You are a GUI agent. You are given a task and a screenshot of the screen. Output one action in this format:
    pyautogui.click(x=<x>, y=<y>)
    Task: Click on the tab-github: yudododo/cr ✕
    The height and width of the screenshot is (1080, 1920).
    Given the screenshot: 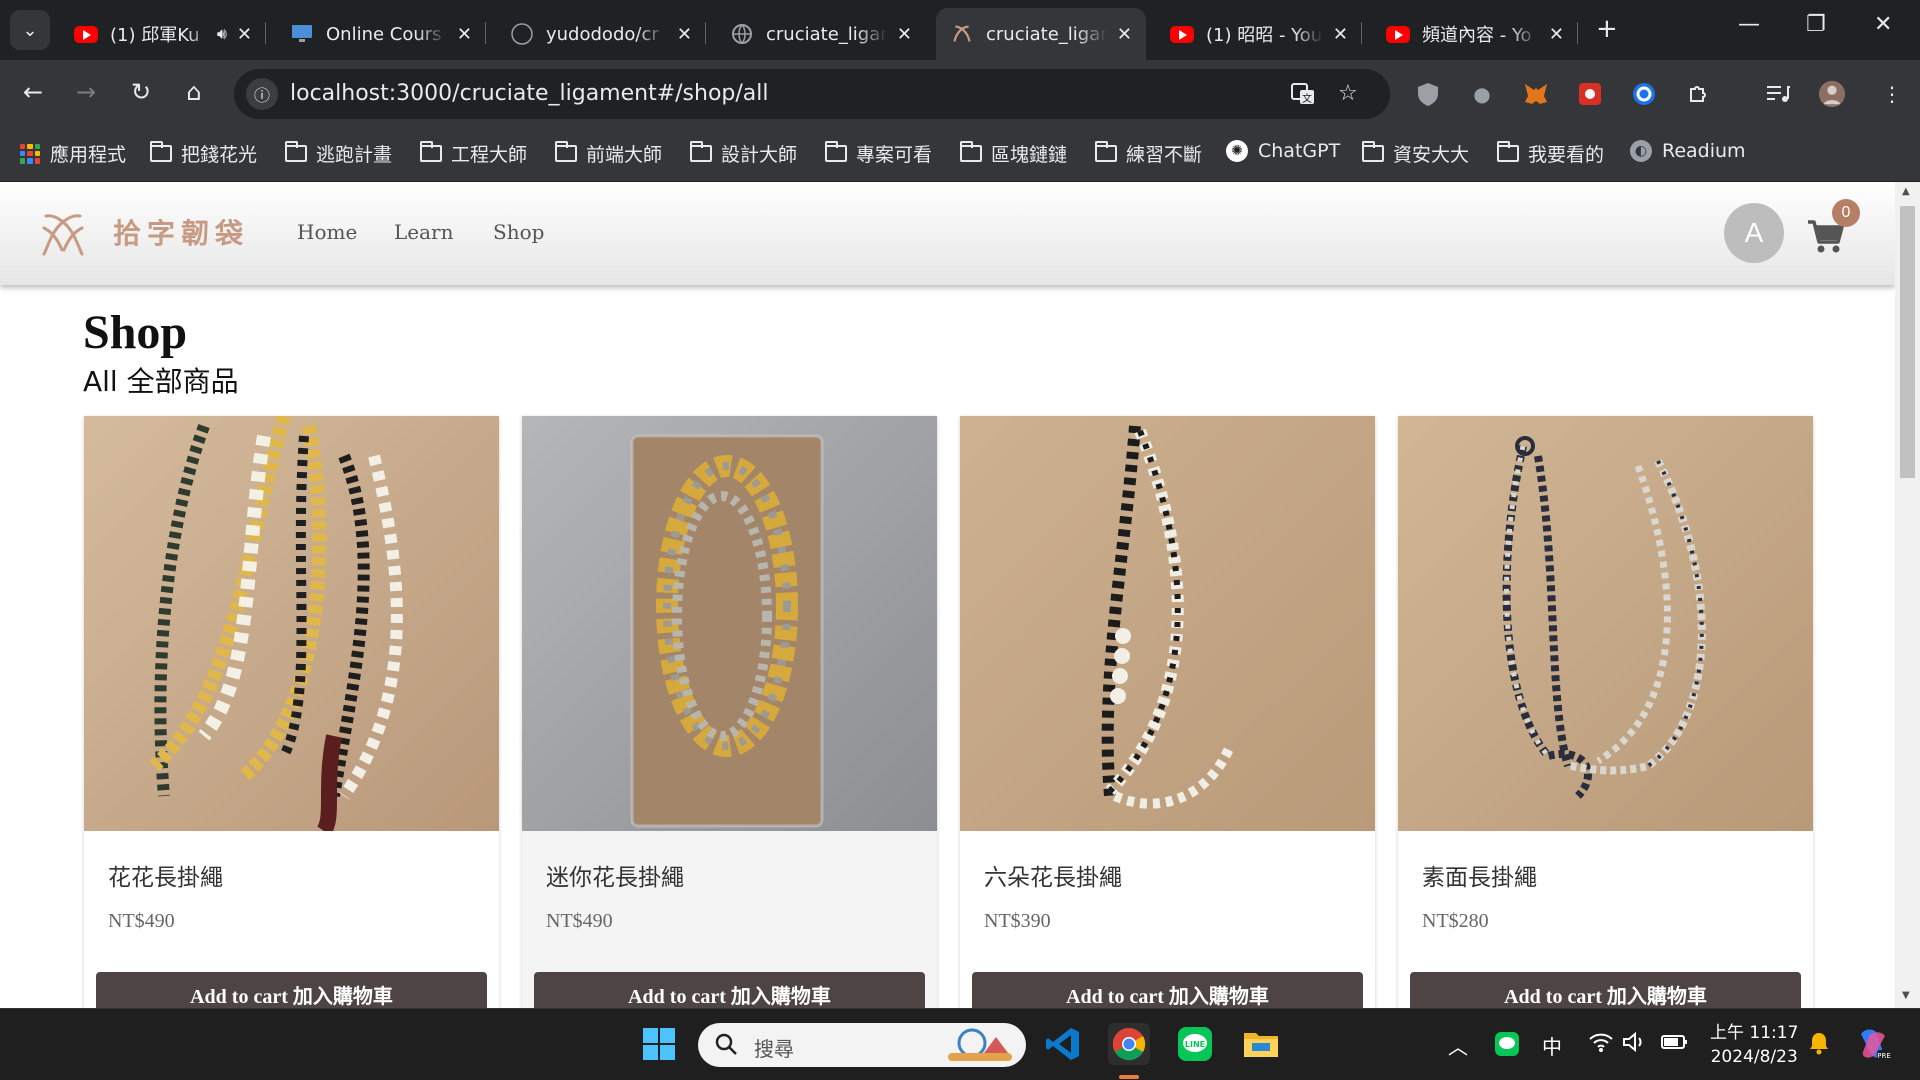 What is the action you would take?
    pyautogui.click(x=601, y=34)
    